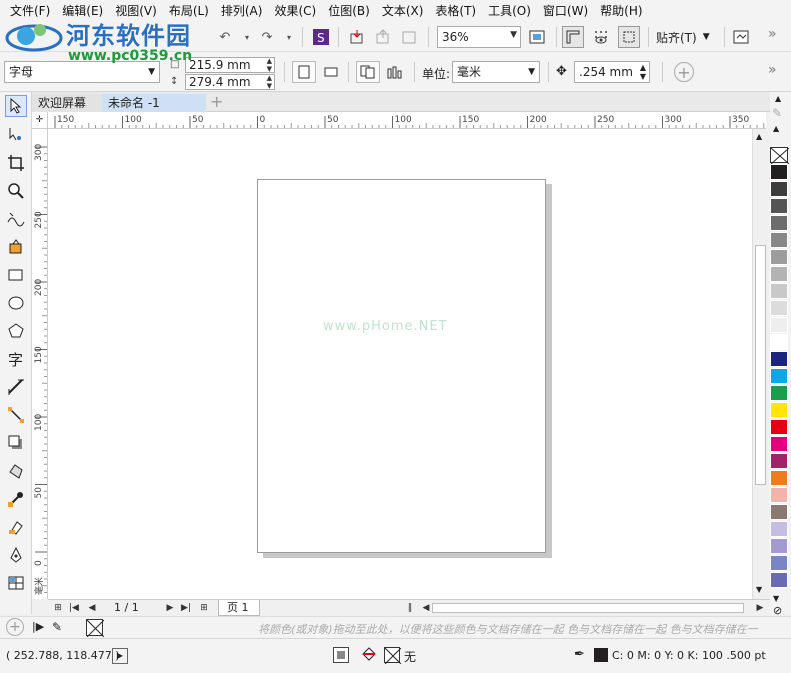 The width and height of the screenshot is (791, 673). I want to click on menu-table: 表格(T), so click(455, 11).